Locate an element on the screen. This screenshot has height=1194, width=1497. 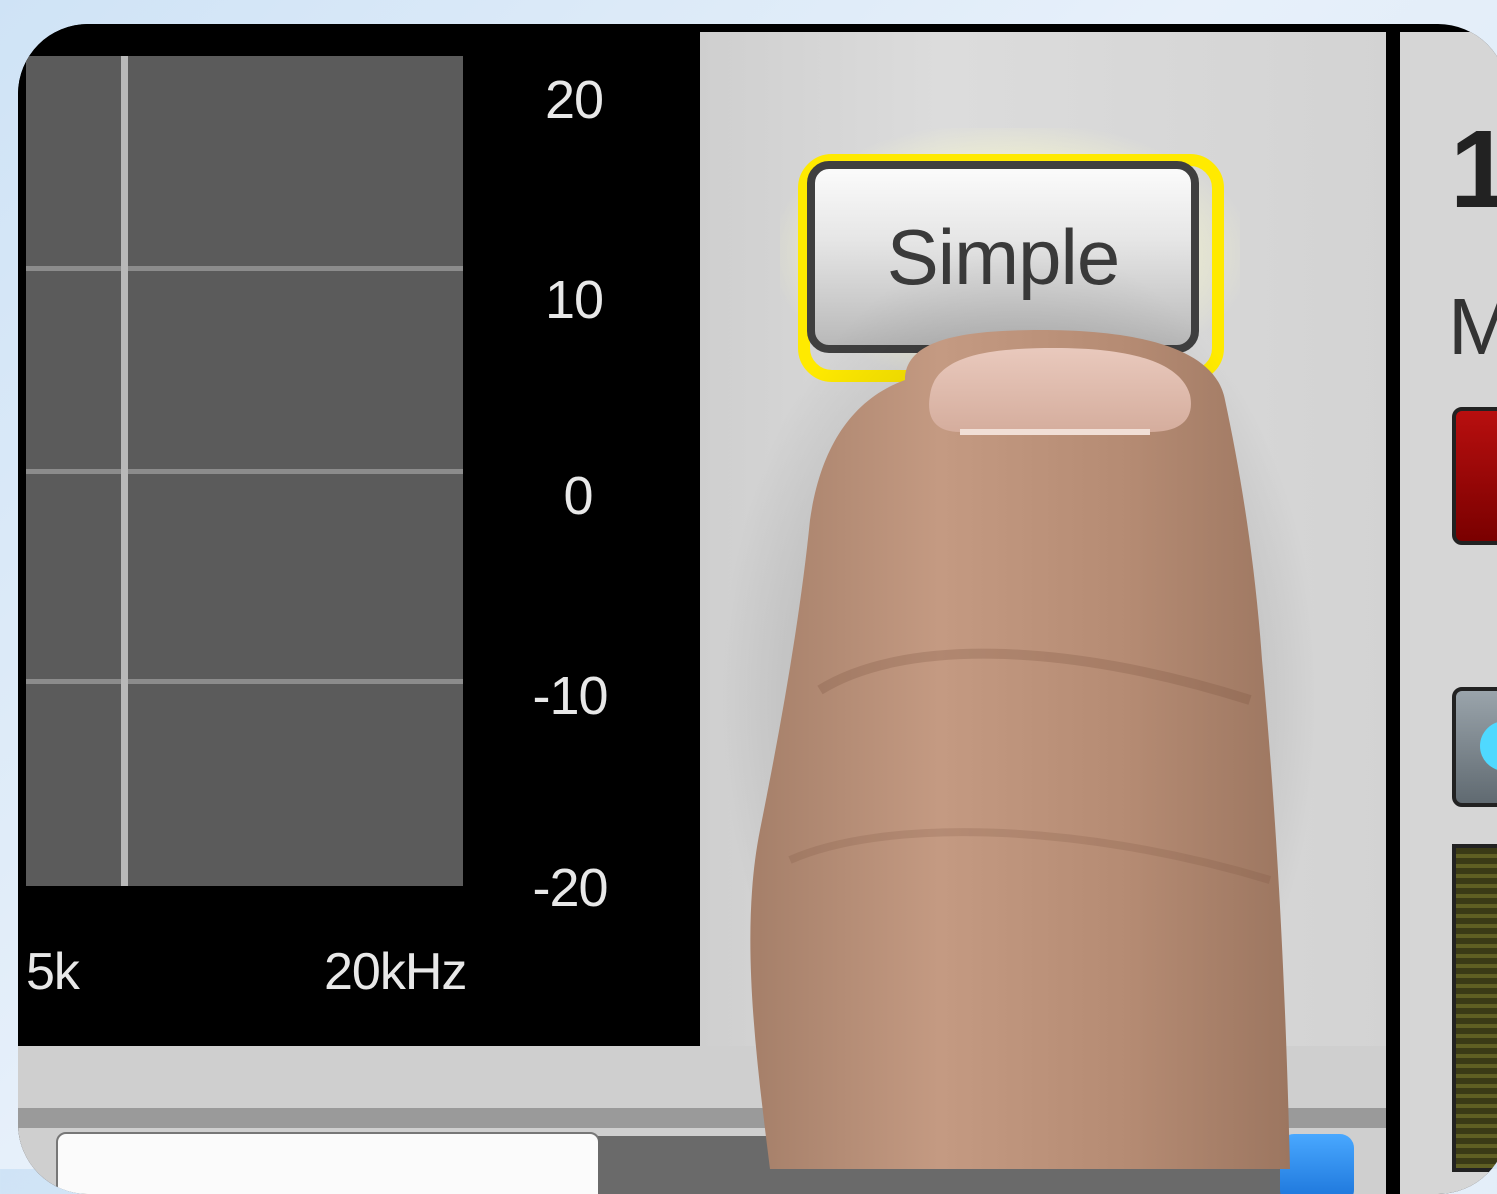
channel-strip-panel: 1 M is located at coordinates (1448, 613).